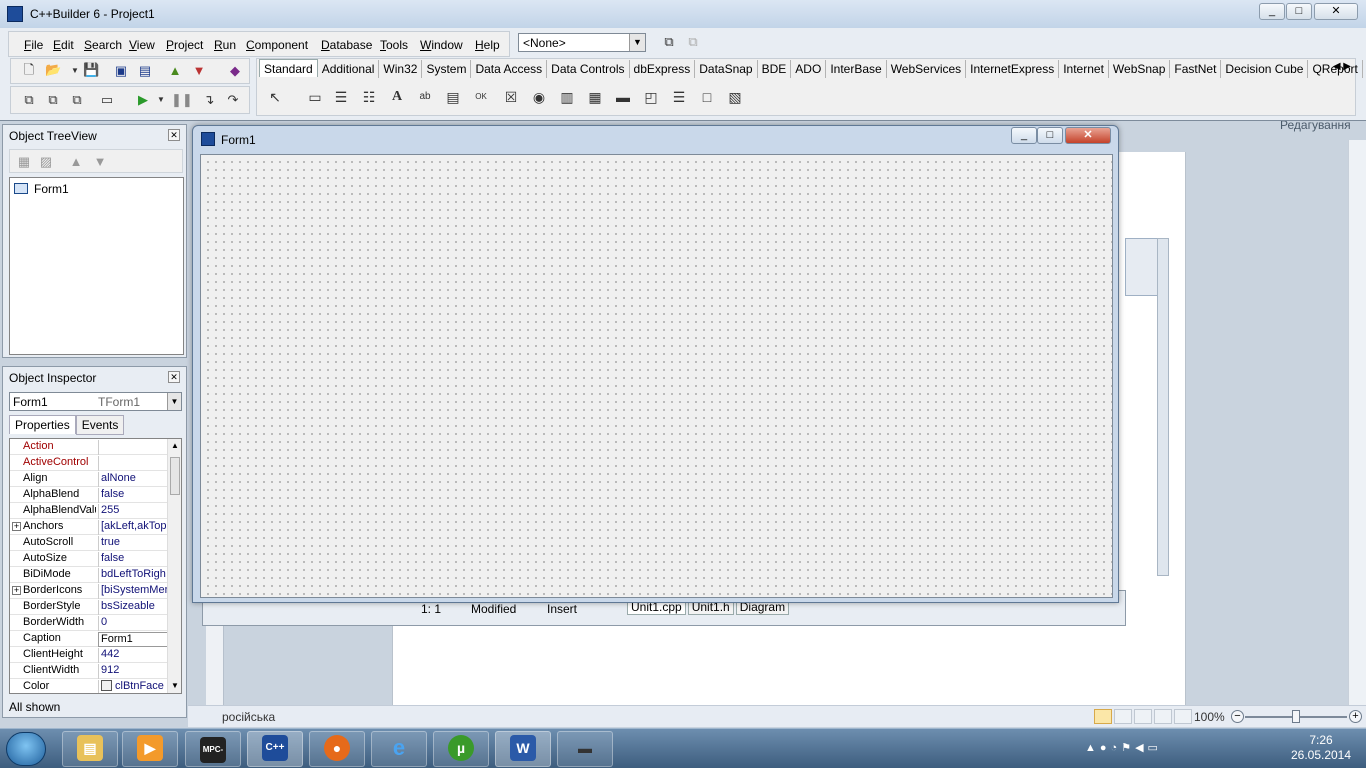  Describe the element at coordinates (89, 559) in the screenshot. I see `property-row: AutoSize false` at that location.